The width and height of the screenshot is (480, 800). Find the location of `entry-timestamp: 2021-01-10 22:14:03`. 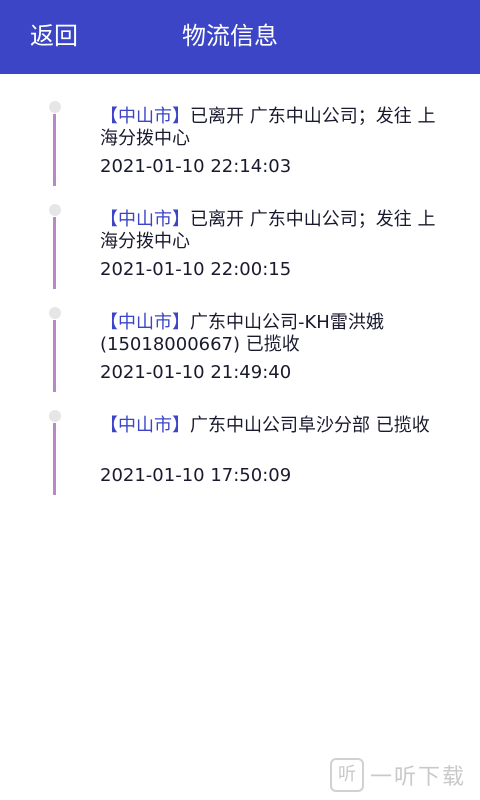

entry-timestamp: 2021-01-10 22:14:03 is located at coordinates (196, 166).